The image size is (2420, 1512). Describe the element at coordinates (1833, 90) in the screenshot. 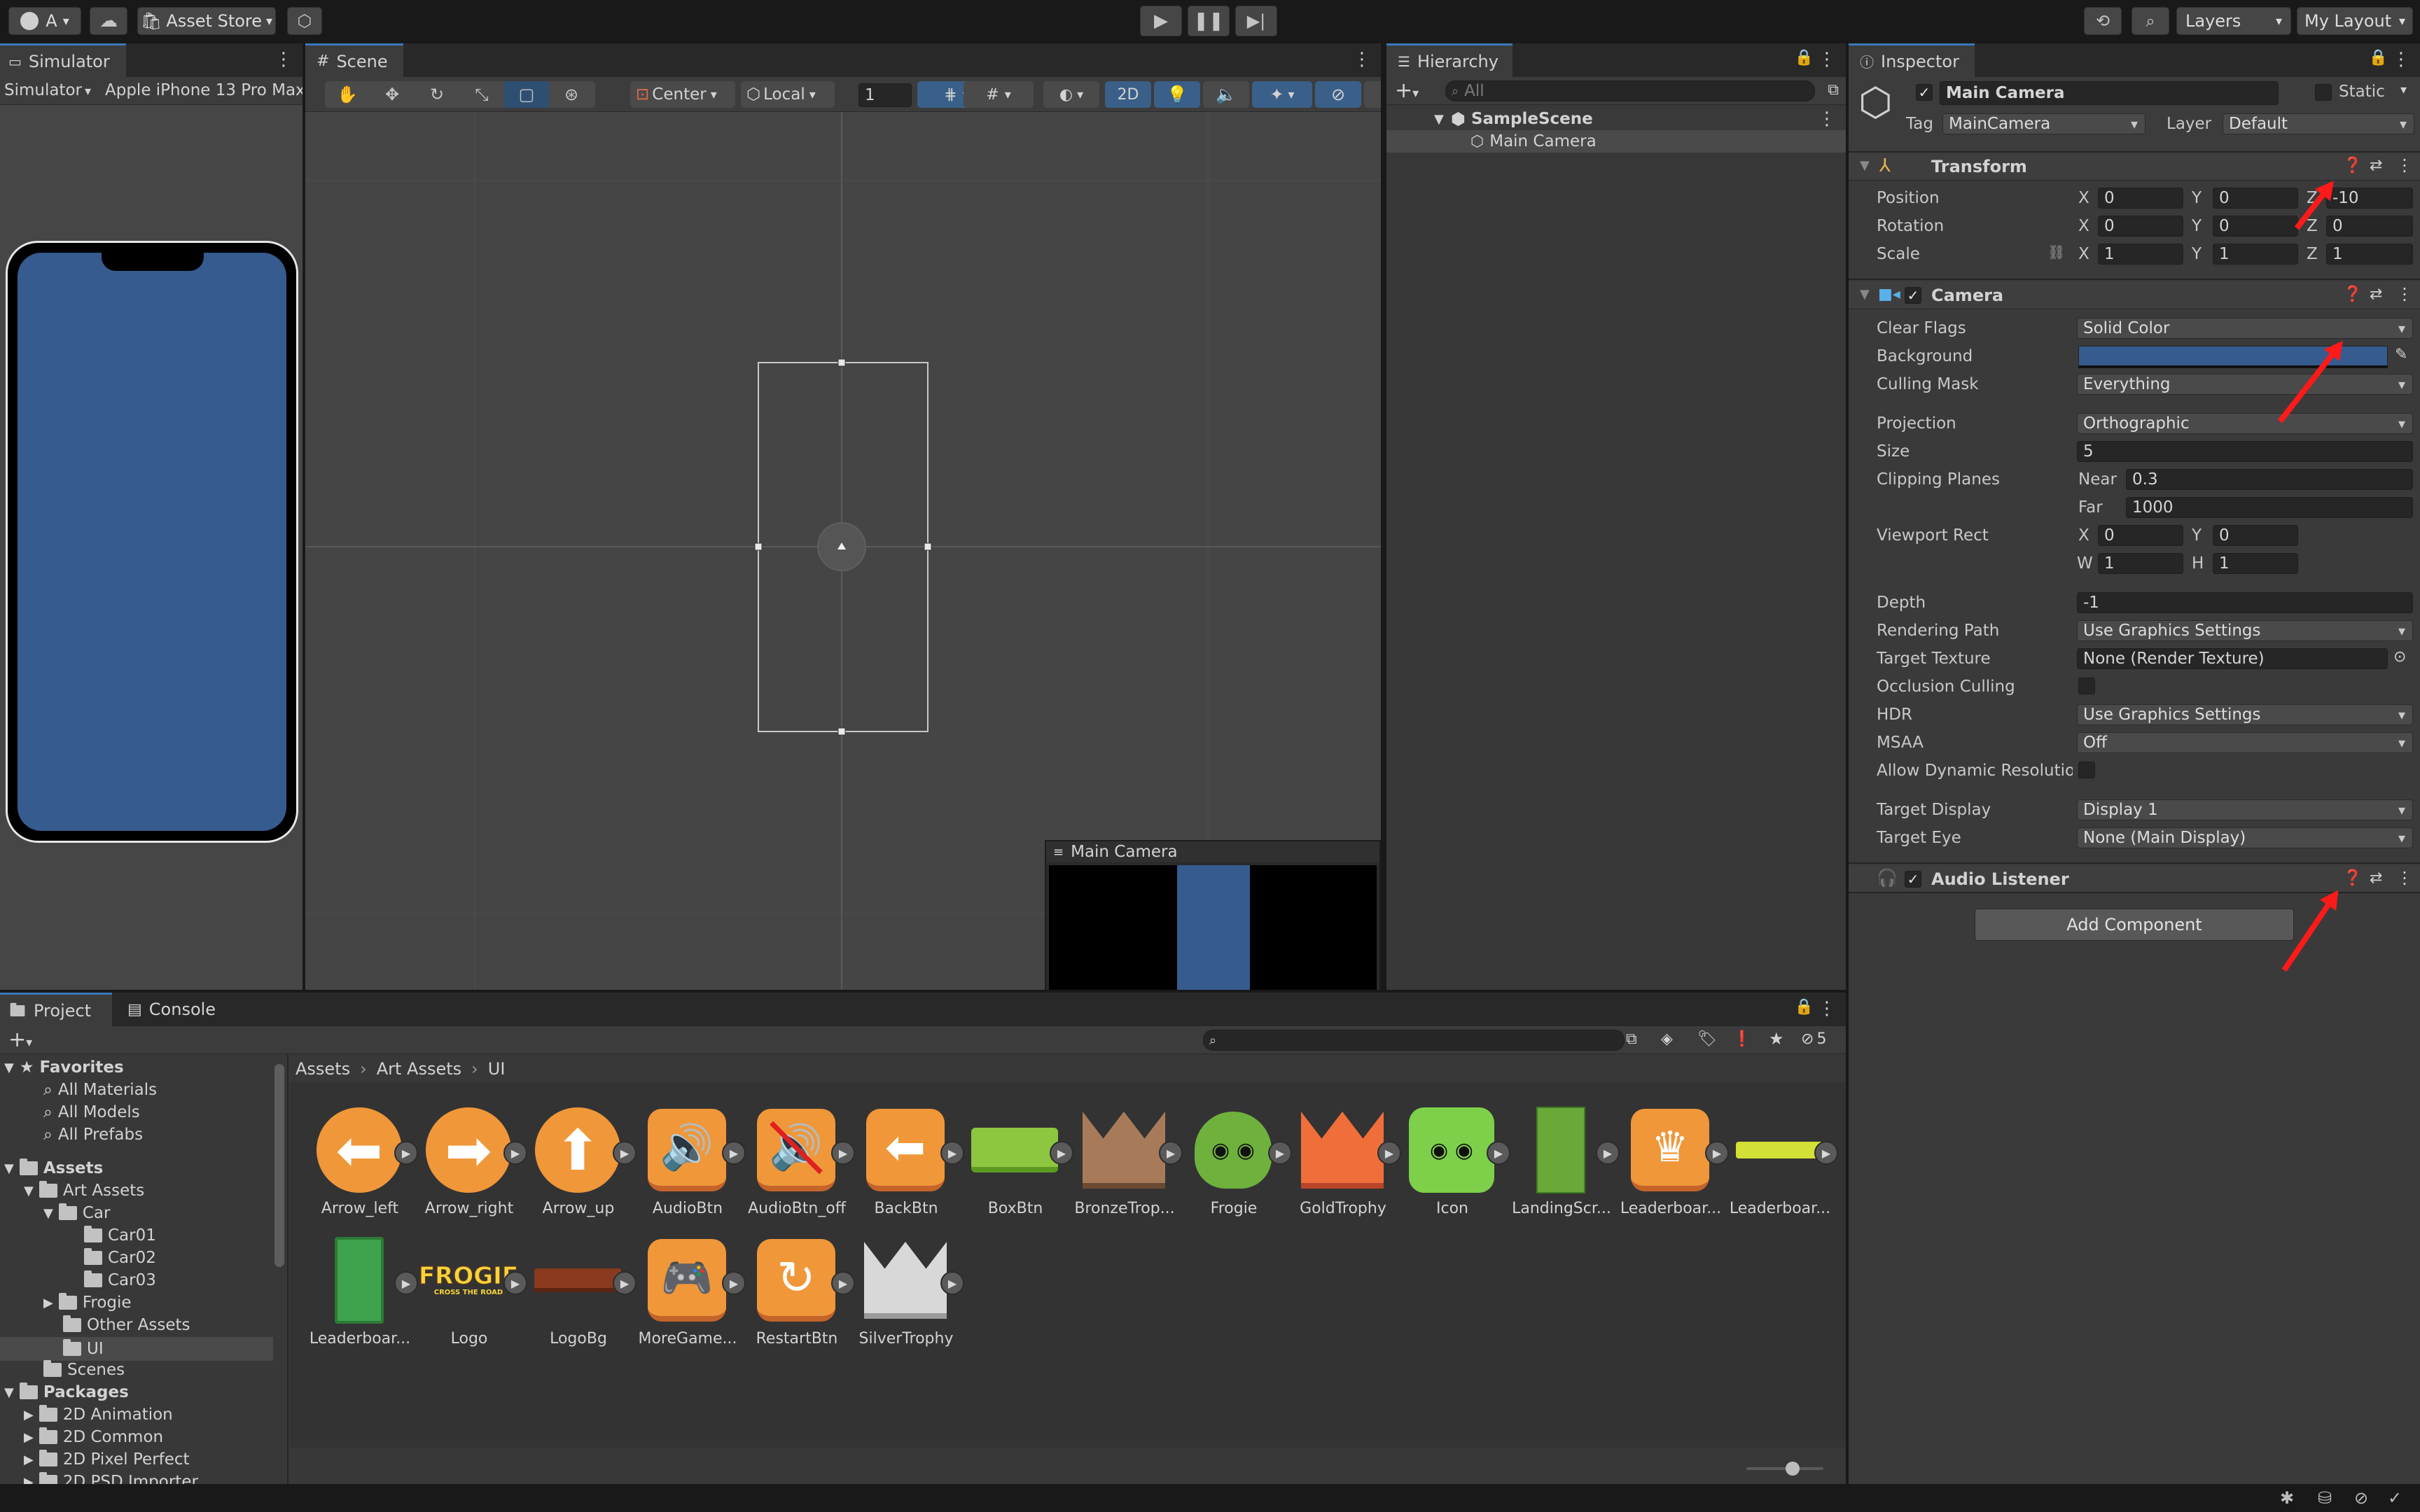

I see `filter-icon: ⧉` at that location.